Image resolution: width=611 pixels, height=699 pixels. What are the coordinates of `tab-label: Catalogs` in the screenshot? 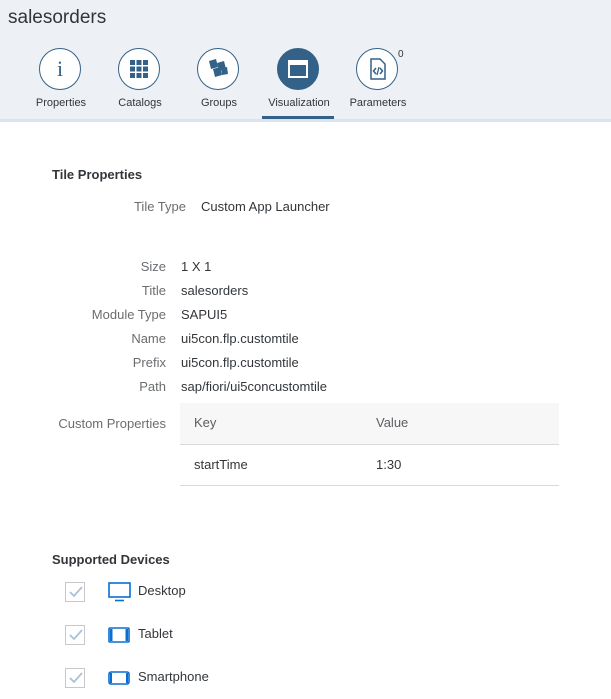 It's located at (140, 103).